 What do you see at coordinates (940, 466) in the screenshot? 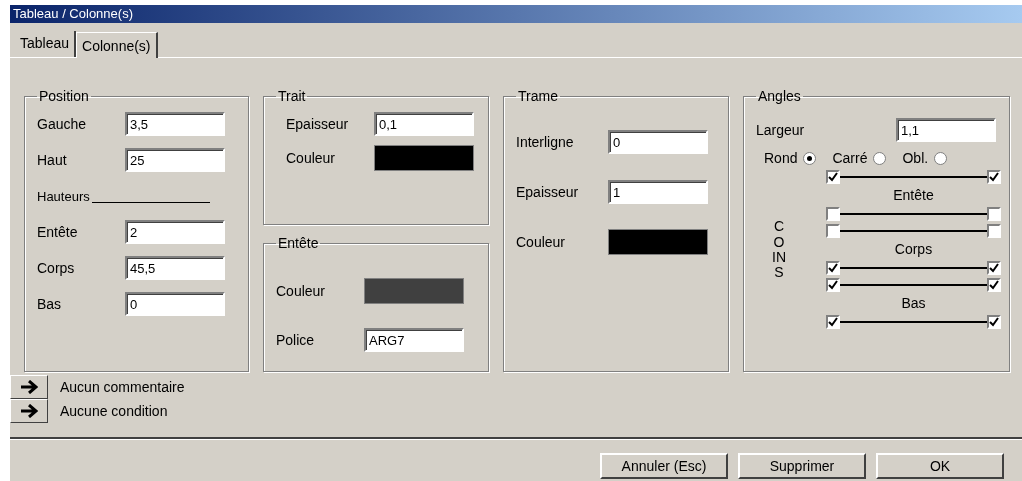
I see `dialog-button: OK` at bounding box center [940, 466].